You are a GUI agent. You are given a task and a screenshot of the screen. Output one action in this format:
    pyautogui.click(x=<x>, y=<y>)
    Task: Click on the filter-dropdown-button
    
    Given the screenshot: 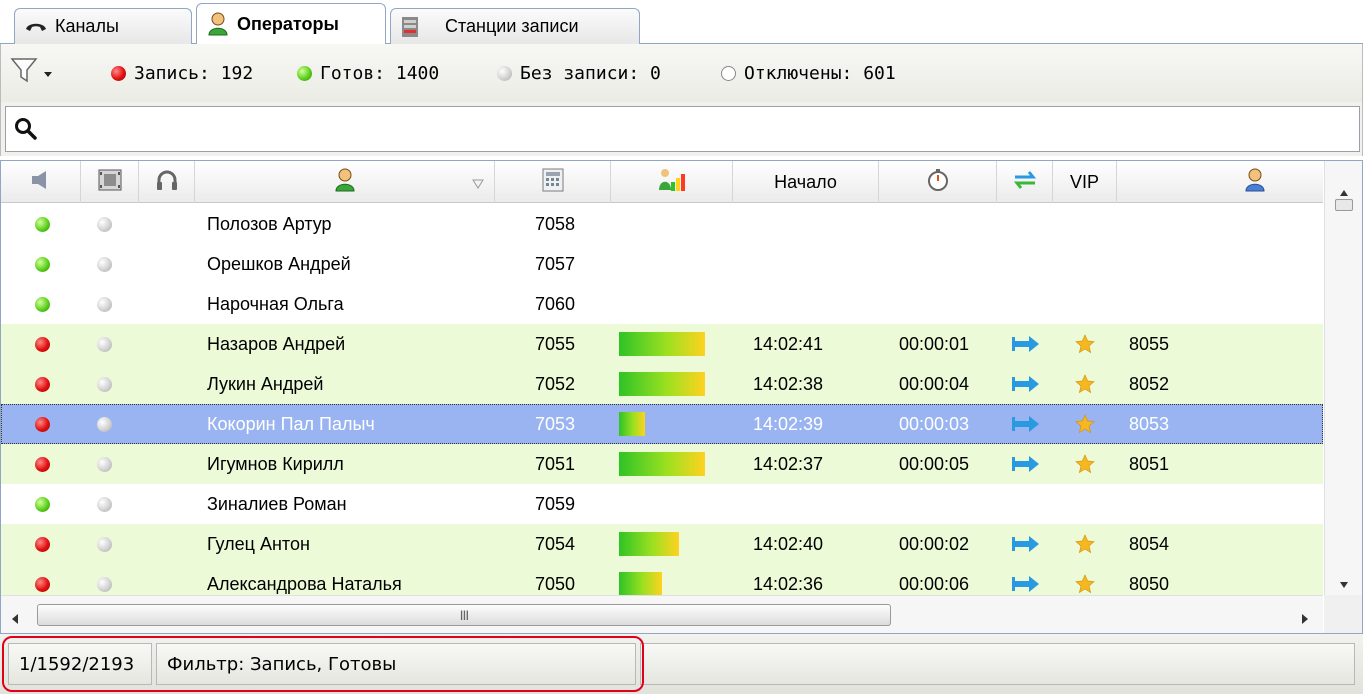 What is the action you would take?
    pyautogui.click(x=49, y=72)
    